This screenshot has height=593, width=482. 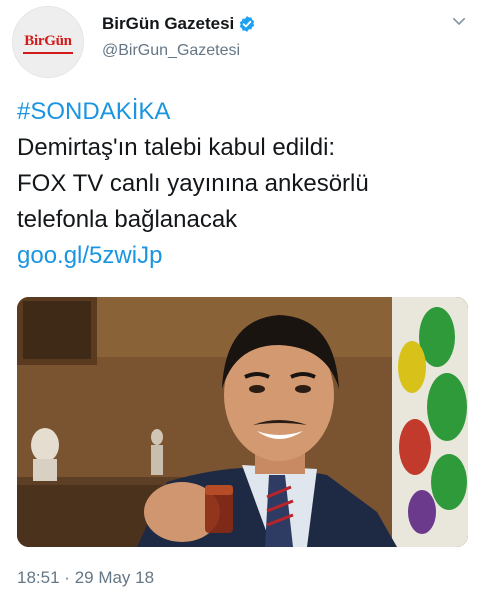 I want to click on tweet-date: 29 May 18, so click(x=114, y=577).